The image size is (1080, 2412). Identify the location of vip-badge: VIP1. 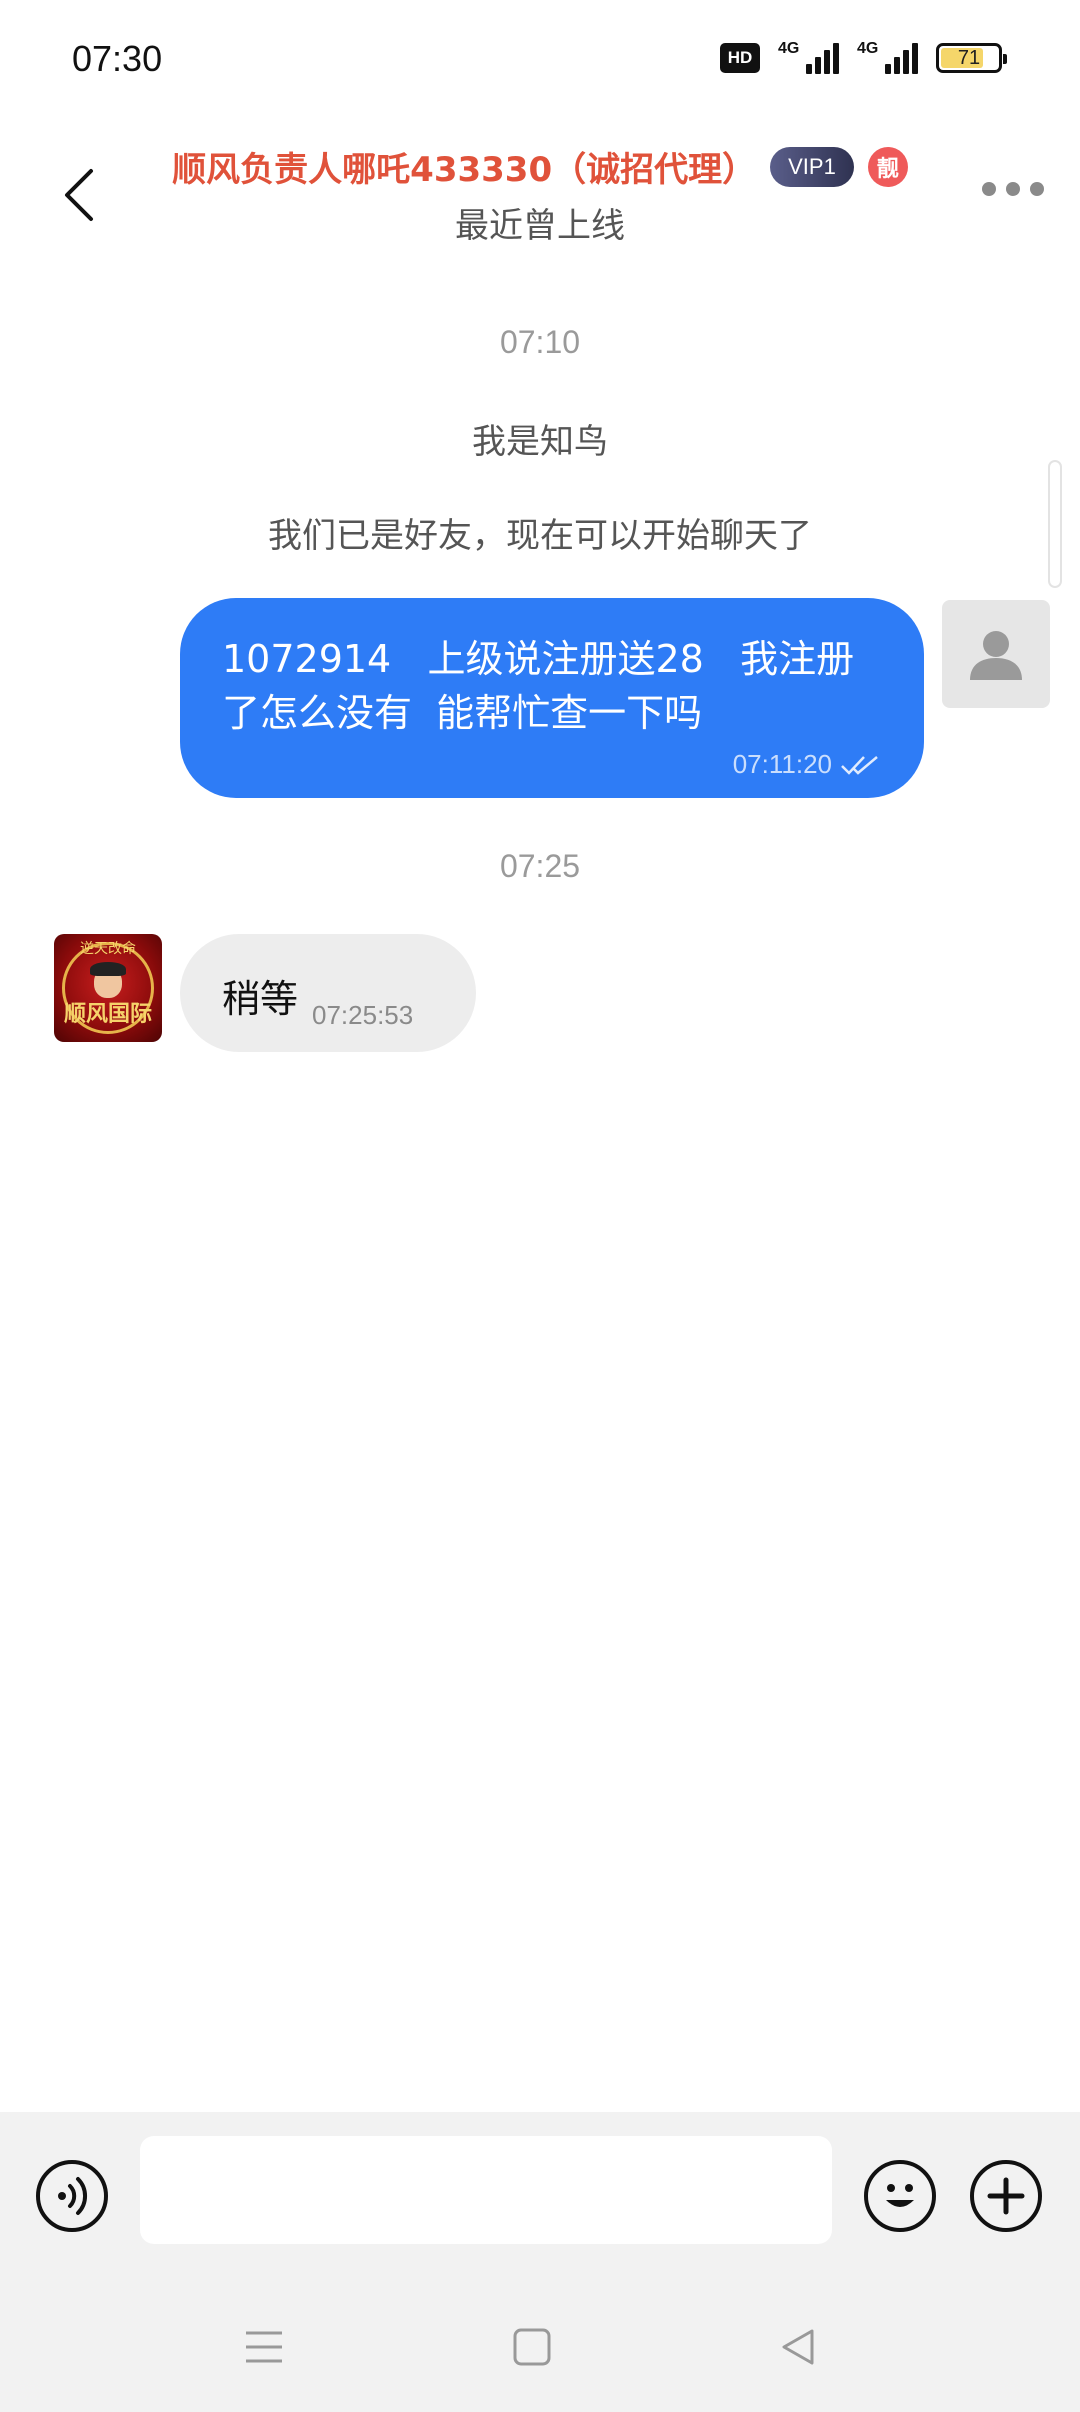
(812, 166).